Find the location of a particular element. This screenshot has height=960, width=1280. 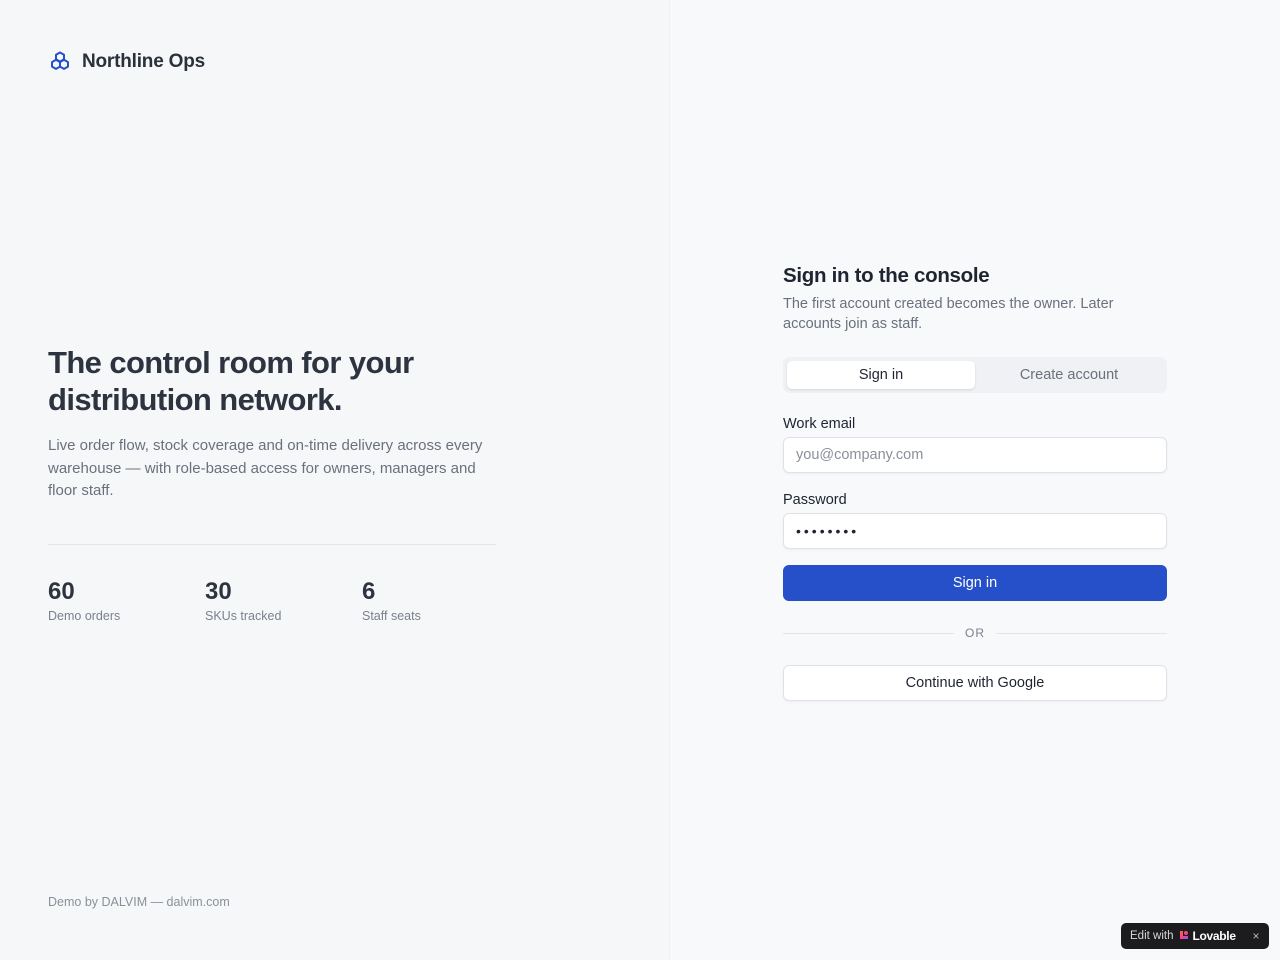

stat-value: 60 is located at coordinates (61, 591).